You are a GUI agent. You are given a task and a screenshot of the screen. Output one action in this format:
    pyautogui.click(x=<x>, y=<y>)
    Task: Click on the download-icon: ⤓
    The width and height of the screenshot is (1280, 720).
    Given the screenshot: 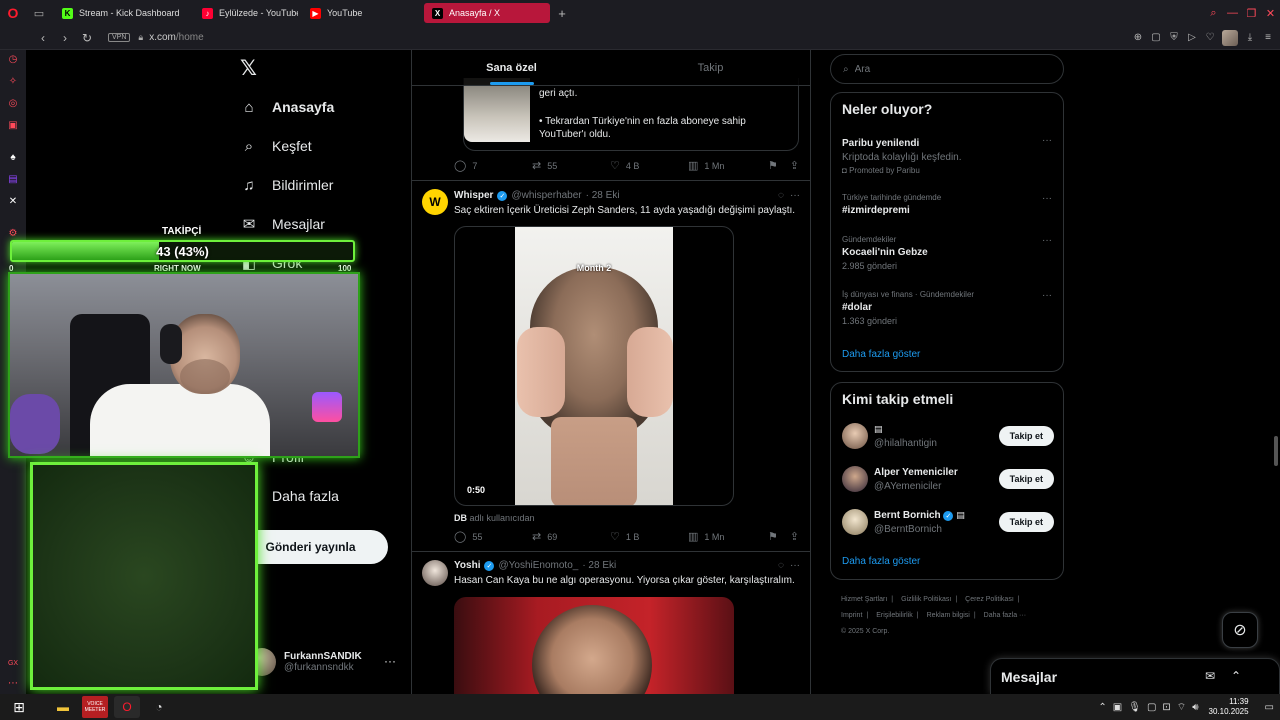 What is the action you would take?
    pyautogui.click(x=1250, y=37)
    